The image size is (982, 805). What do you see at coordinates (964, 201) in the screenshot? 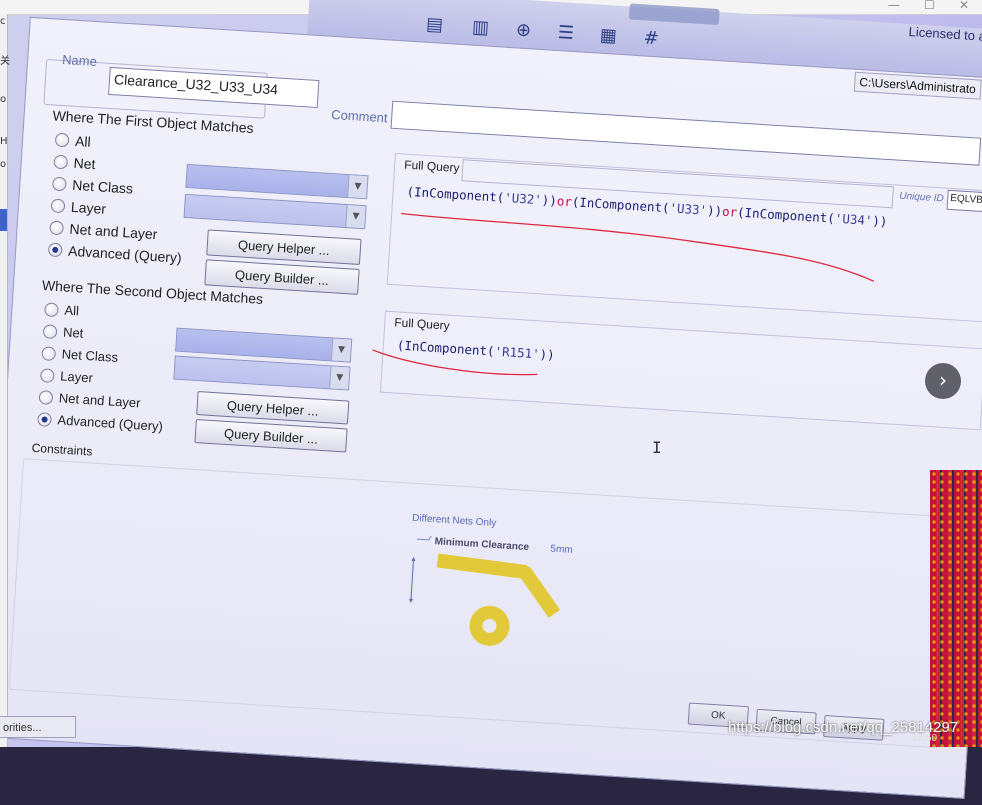
I see `unique-id-input: EQLVBIWQ` at bounding box center [964, 201].